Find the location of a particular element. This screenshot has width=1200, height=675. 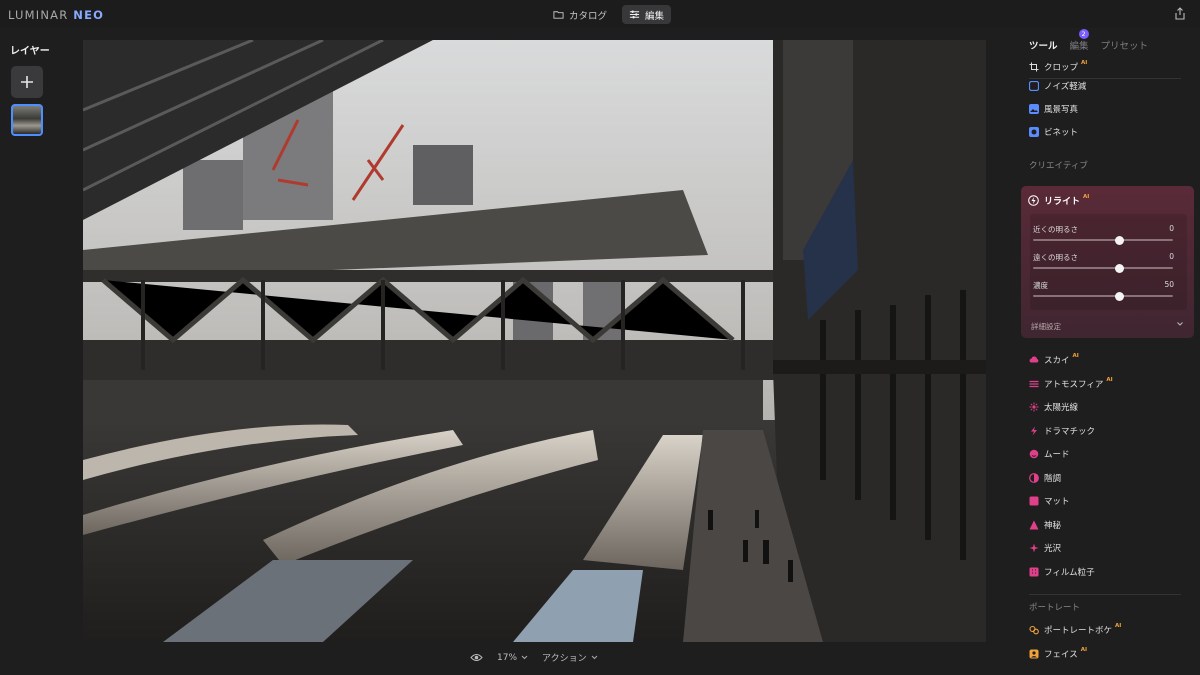

actions-label: アクション is located at coordinates (564, 659).